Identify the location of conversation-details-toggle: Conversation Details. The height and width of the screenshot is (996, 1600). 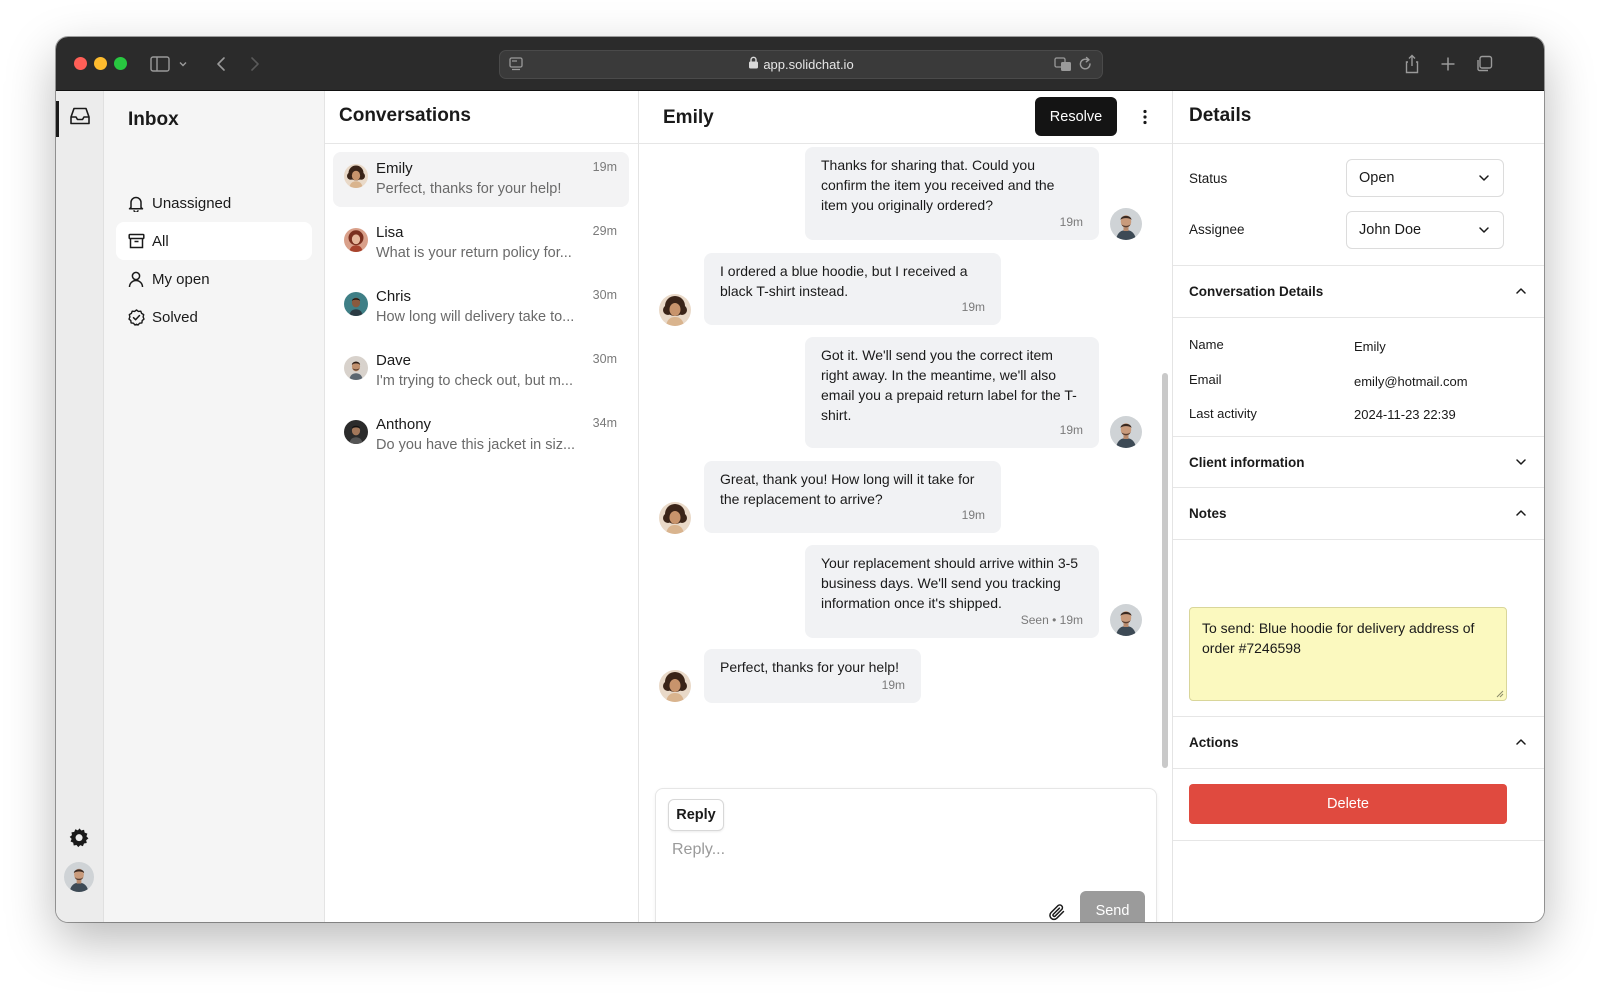
(1358, 291).